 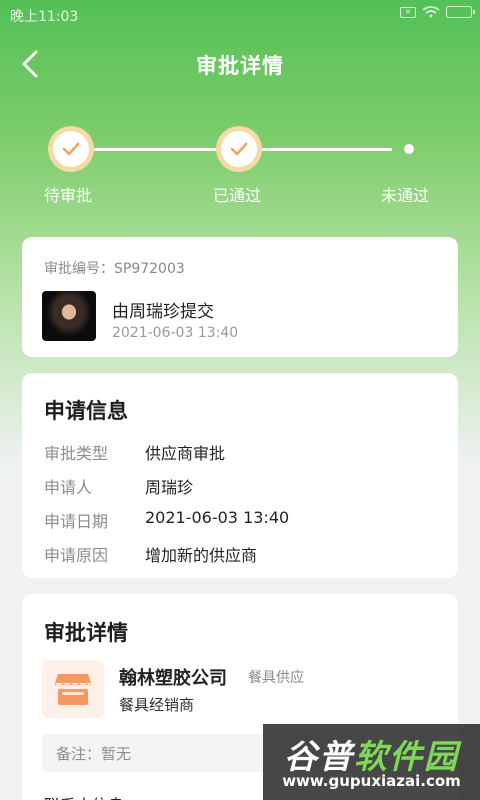 What do you see at coordinates (76, 453) in the screenshot?
I see `info-key: 审批类型` at bounding box center [76, 453].